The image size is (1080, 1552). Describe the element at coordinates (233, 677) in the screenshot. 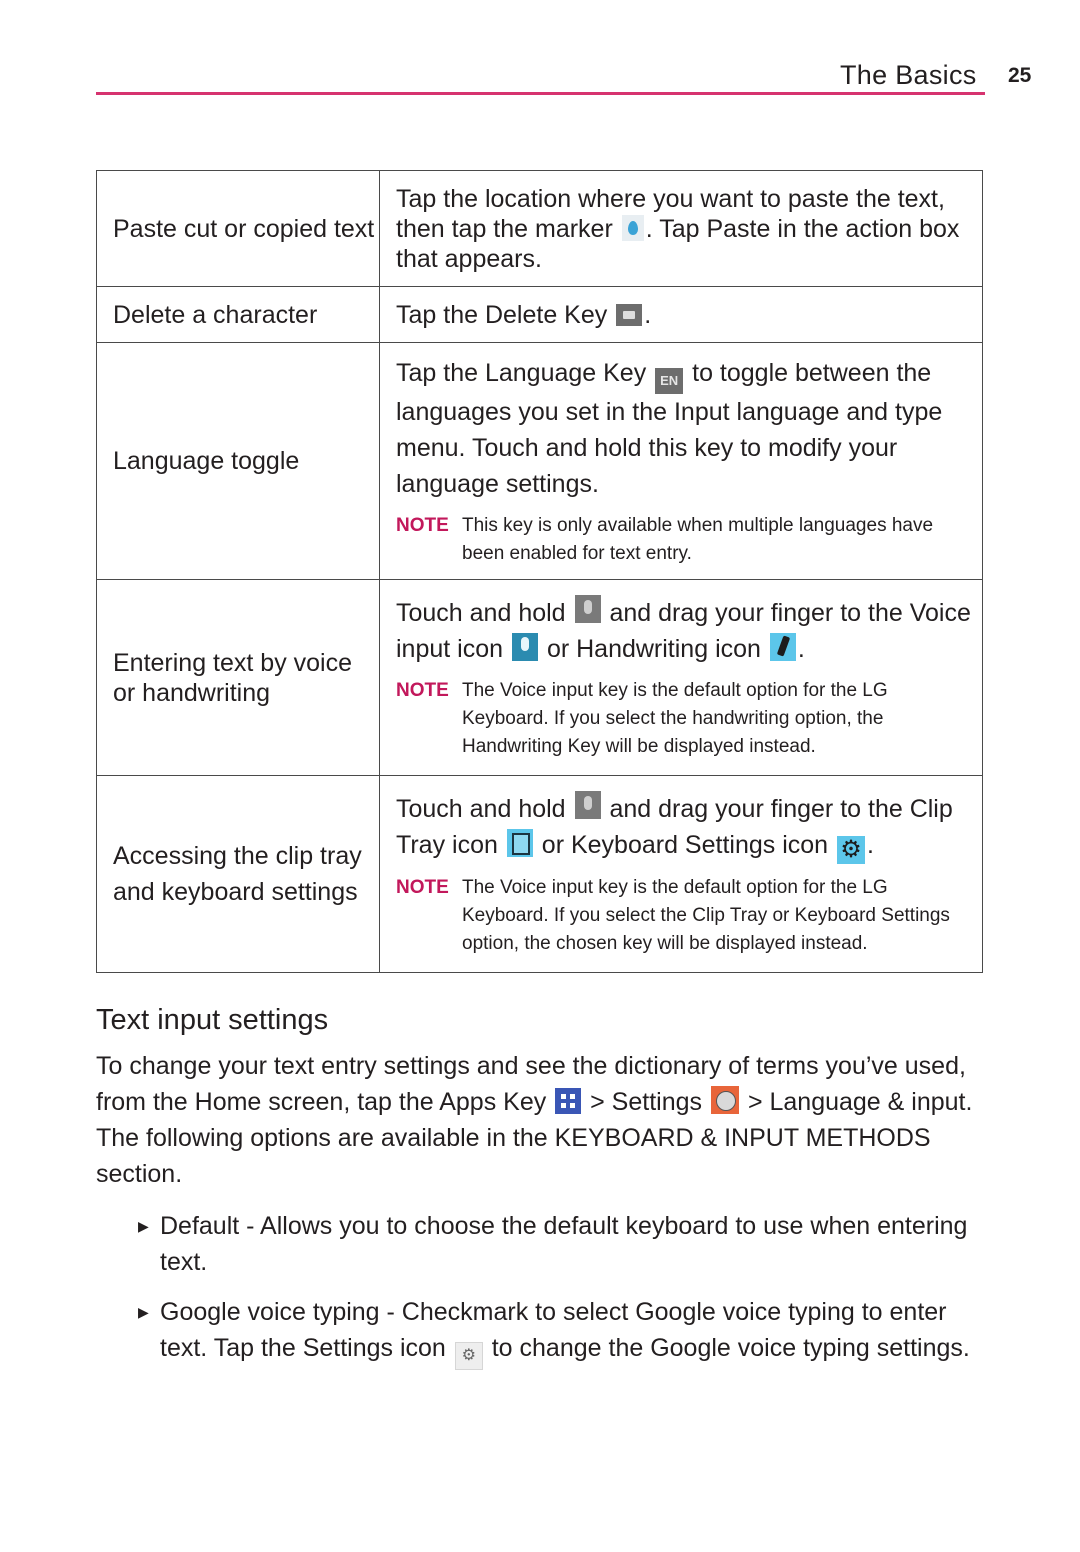

I see `feature-label: Entering text by voice or handwriting` at that location.